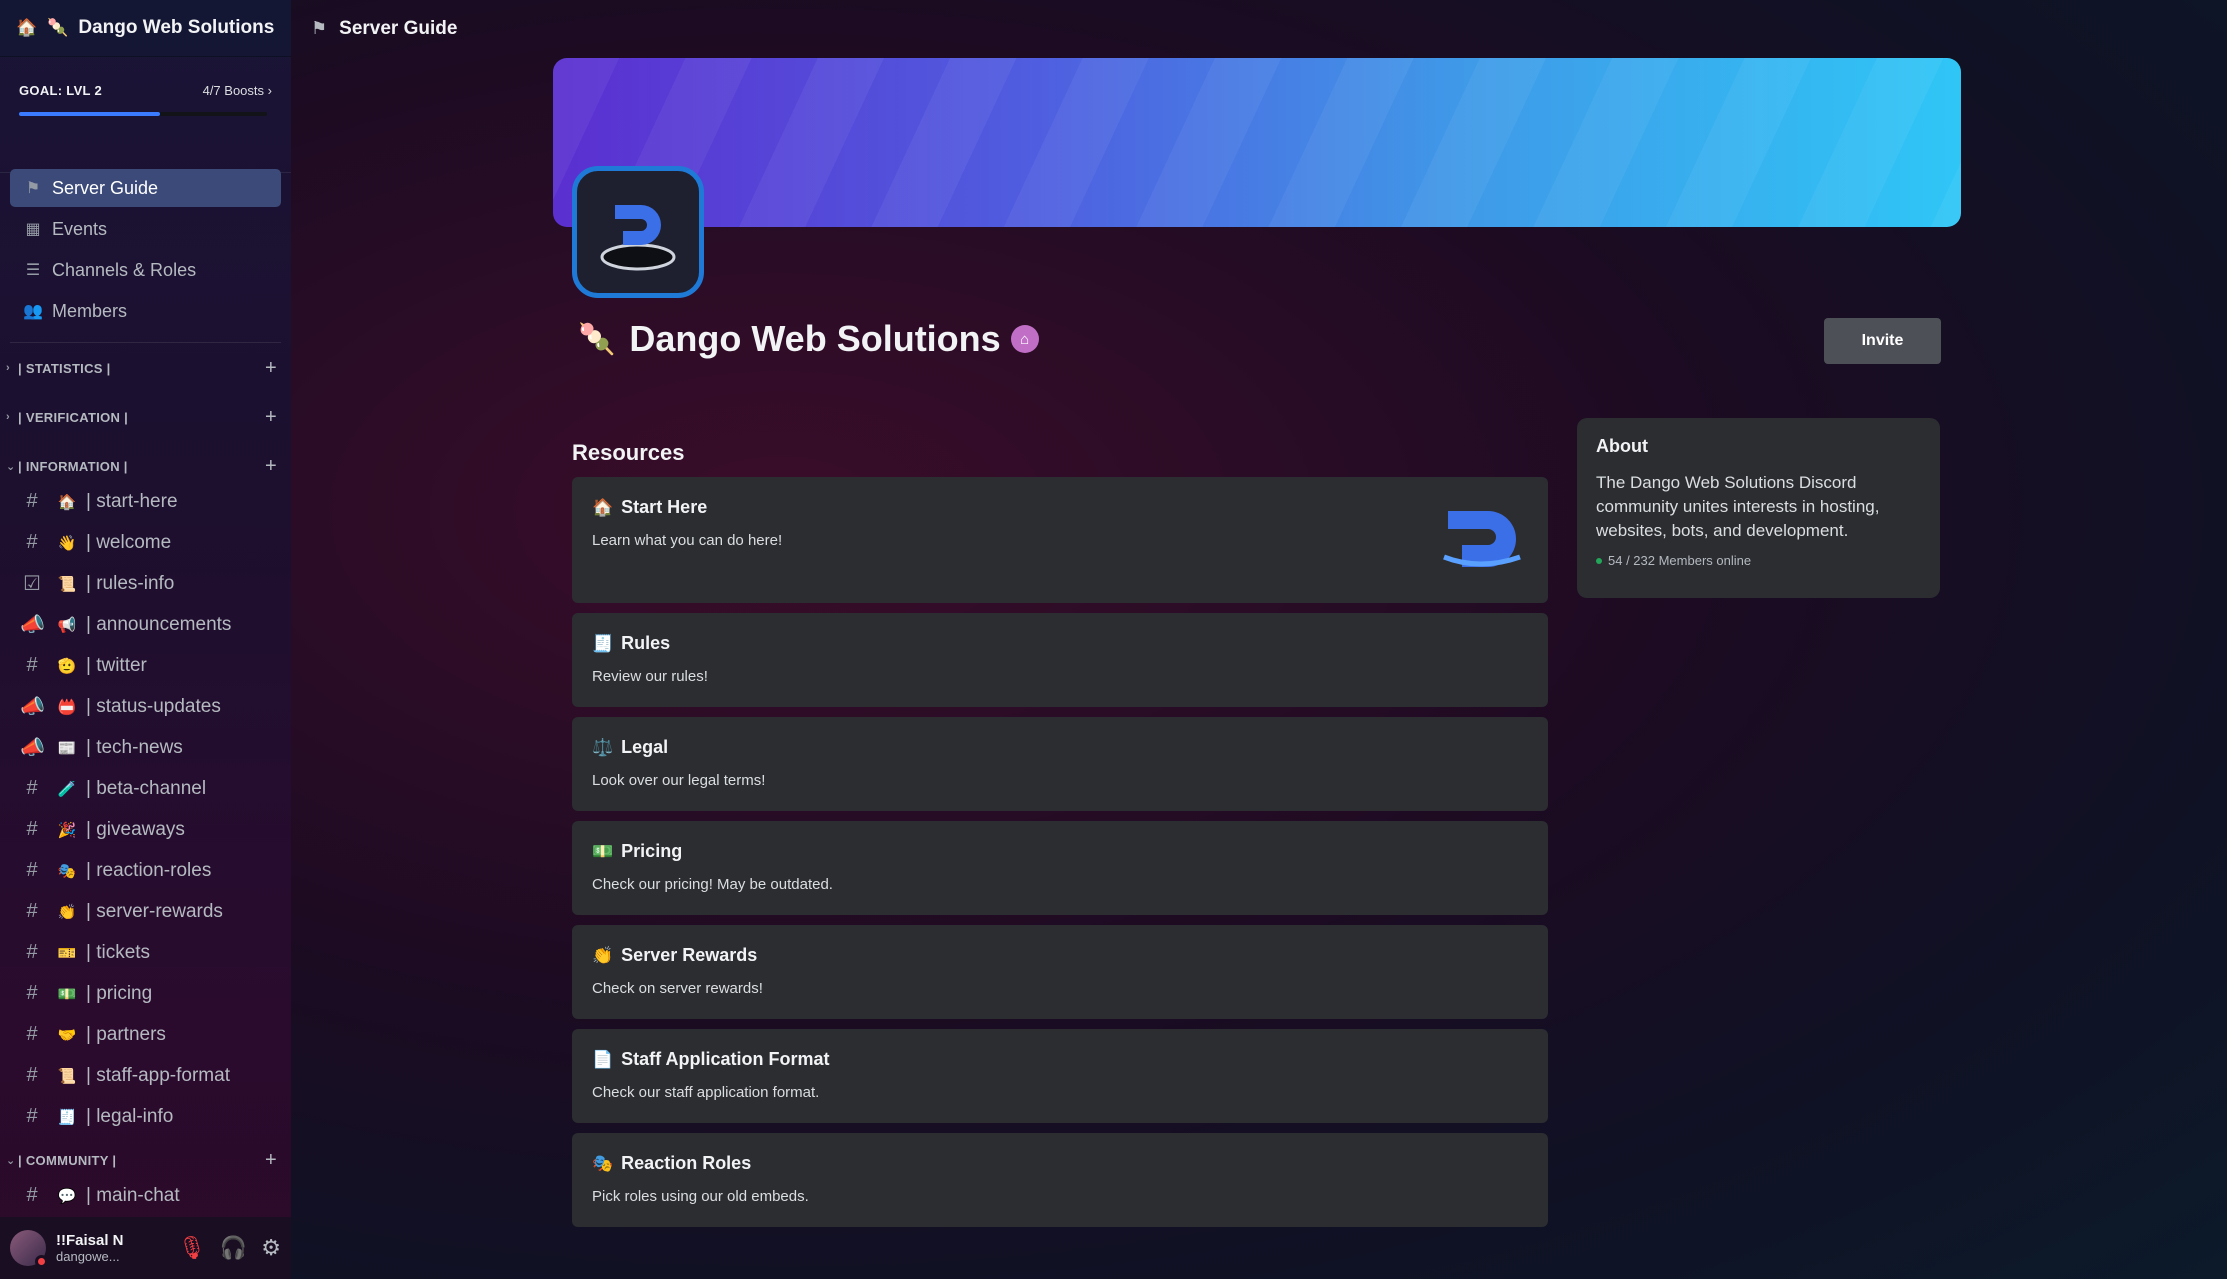  I want to click on resource-title-text: Start Here, so click(664, 507).